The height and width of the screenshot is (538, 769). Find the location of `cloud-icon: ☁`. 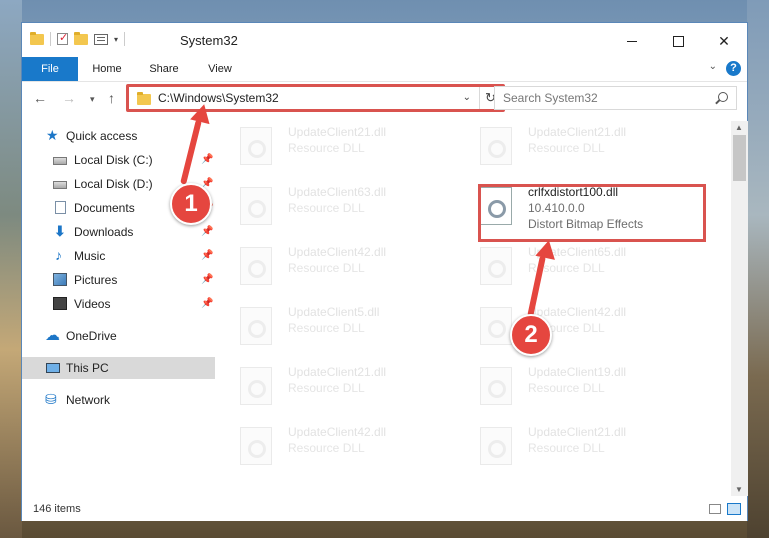

cloud-icon: ☁ is located at coordinates (52, 335).